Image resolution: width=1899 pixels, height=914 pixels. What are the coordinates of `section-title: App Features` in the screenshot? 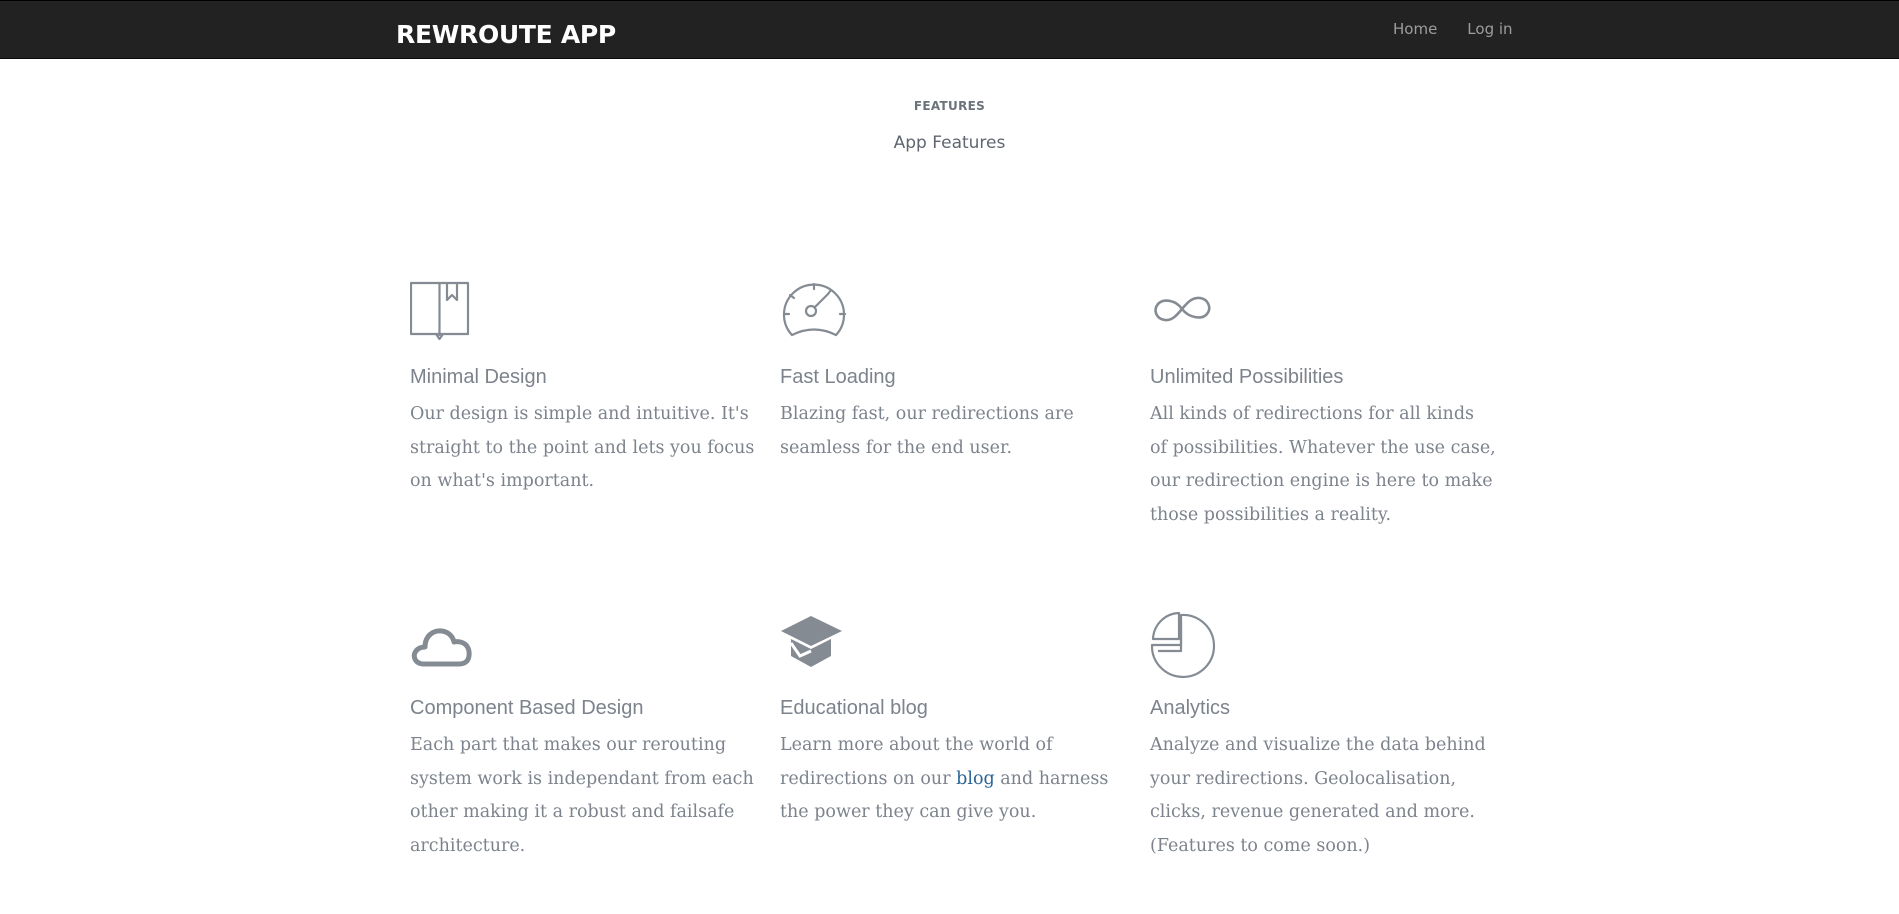 It's located at (949, 143).